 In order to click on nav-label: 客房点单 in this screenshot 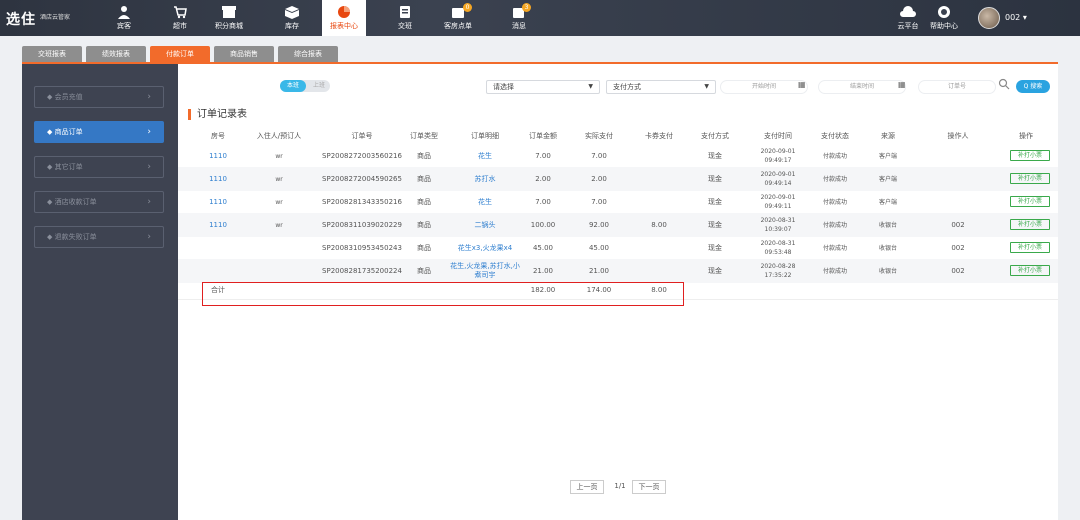, I will do `click(458, 26)`.